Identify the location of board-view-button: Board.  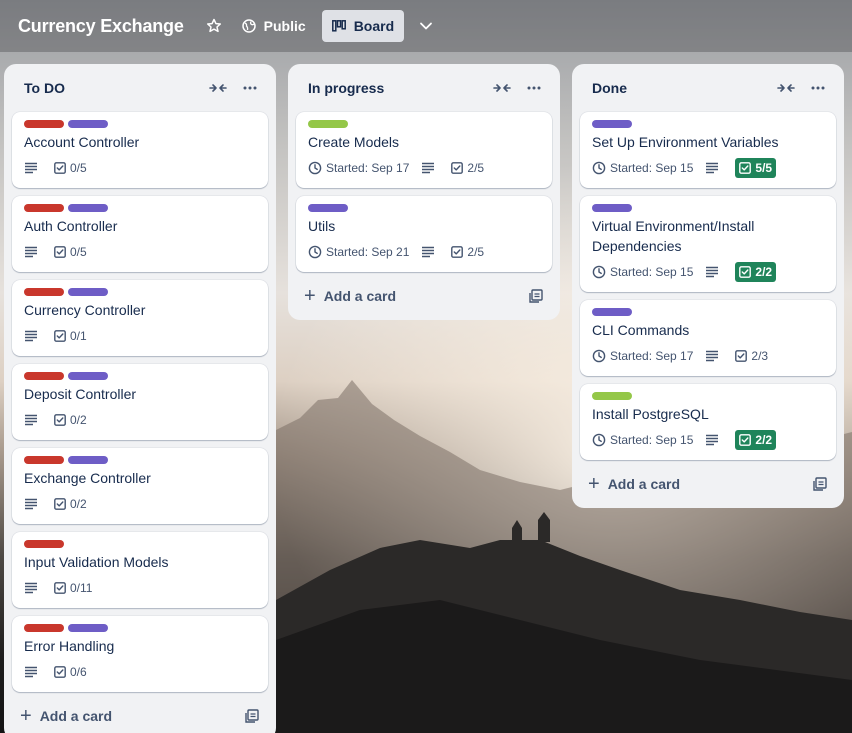
(363, 26).